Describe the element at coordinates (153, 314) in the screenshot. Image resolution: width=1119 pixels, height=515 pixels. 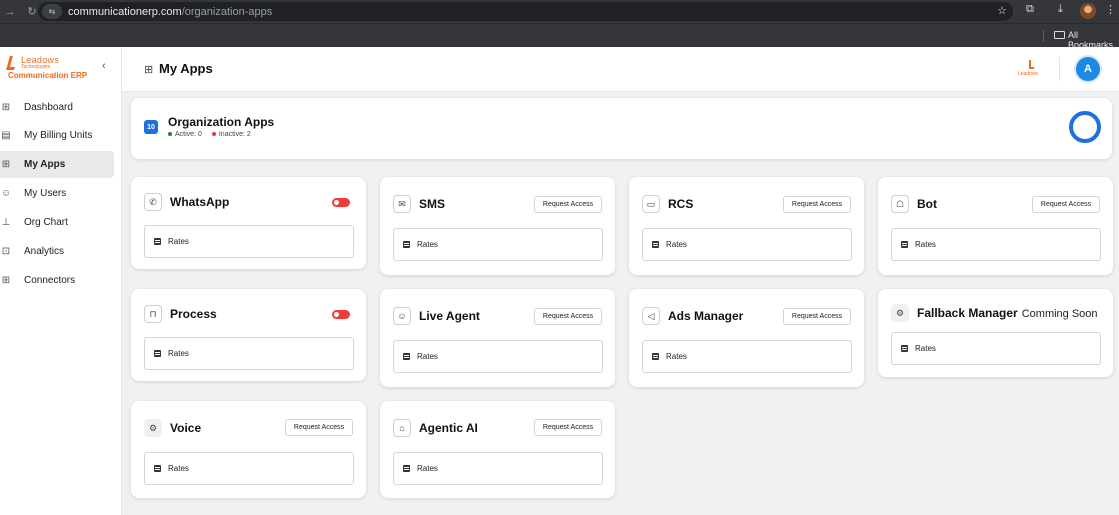
I see `process-icon: ⊓` at that location.